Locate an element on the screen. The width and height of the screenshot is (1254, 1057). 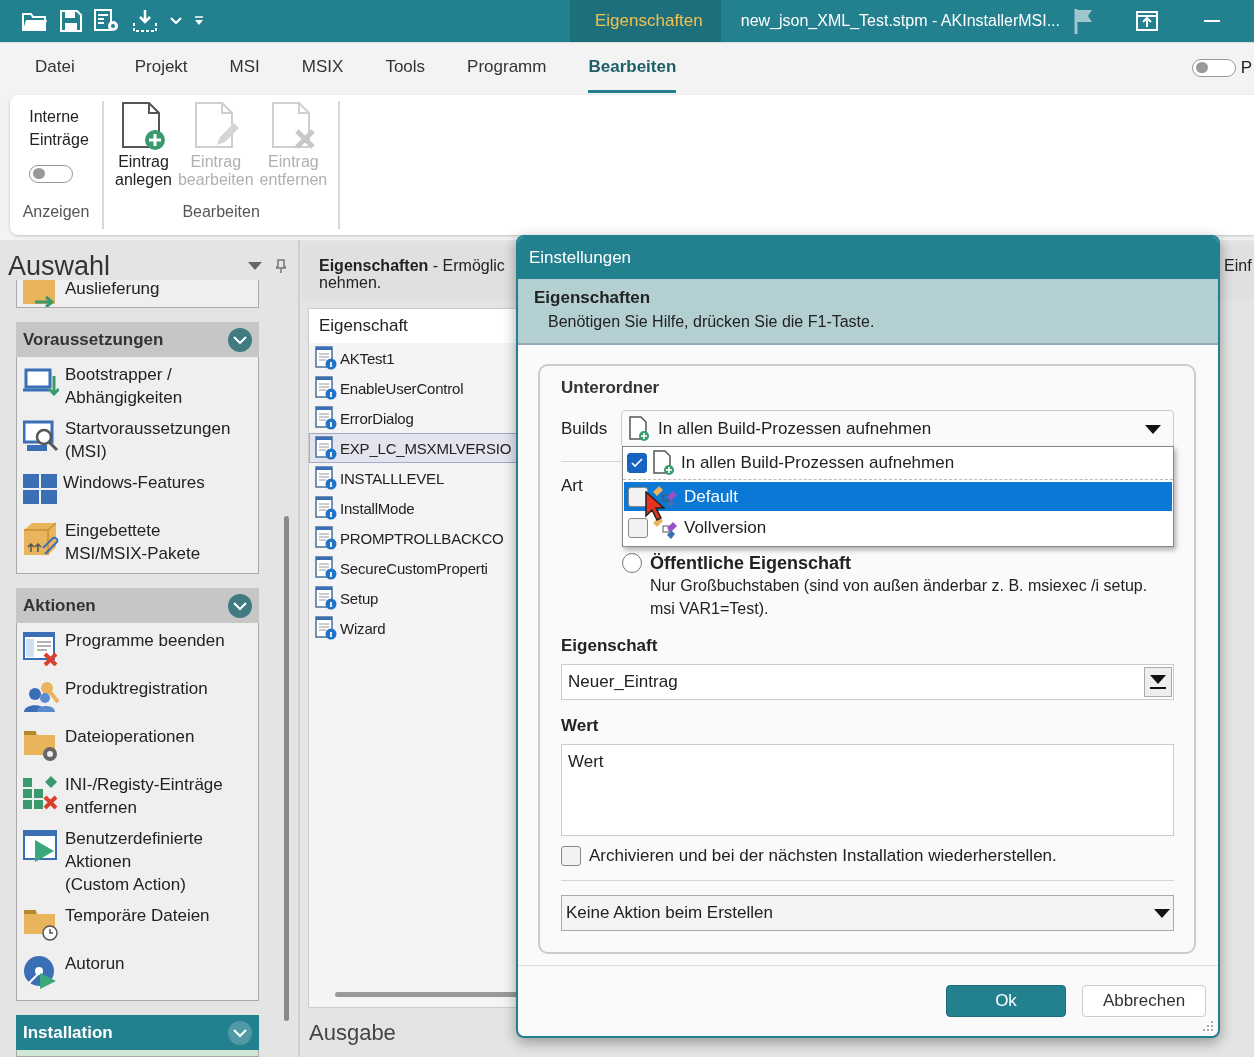
ok-button: Ok is located at coordinates (1006, 1001).